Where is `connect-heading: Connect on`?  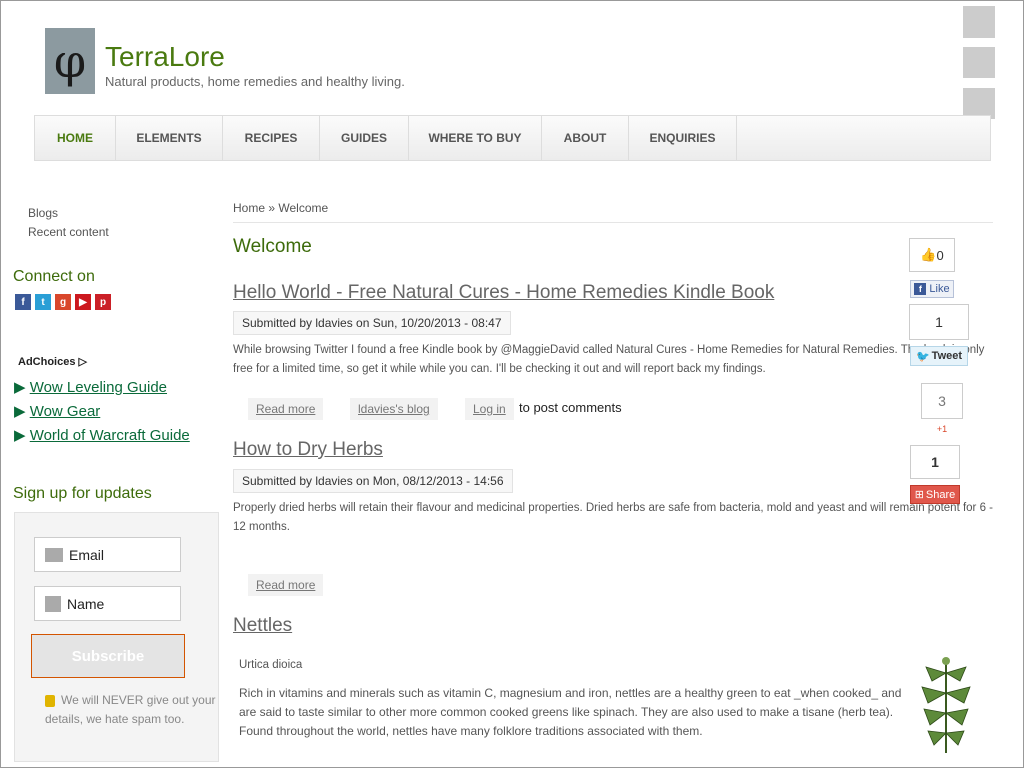
connect-heading: Connect on is located at coordinates (54, 276).